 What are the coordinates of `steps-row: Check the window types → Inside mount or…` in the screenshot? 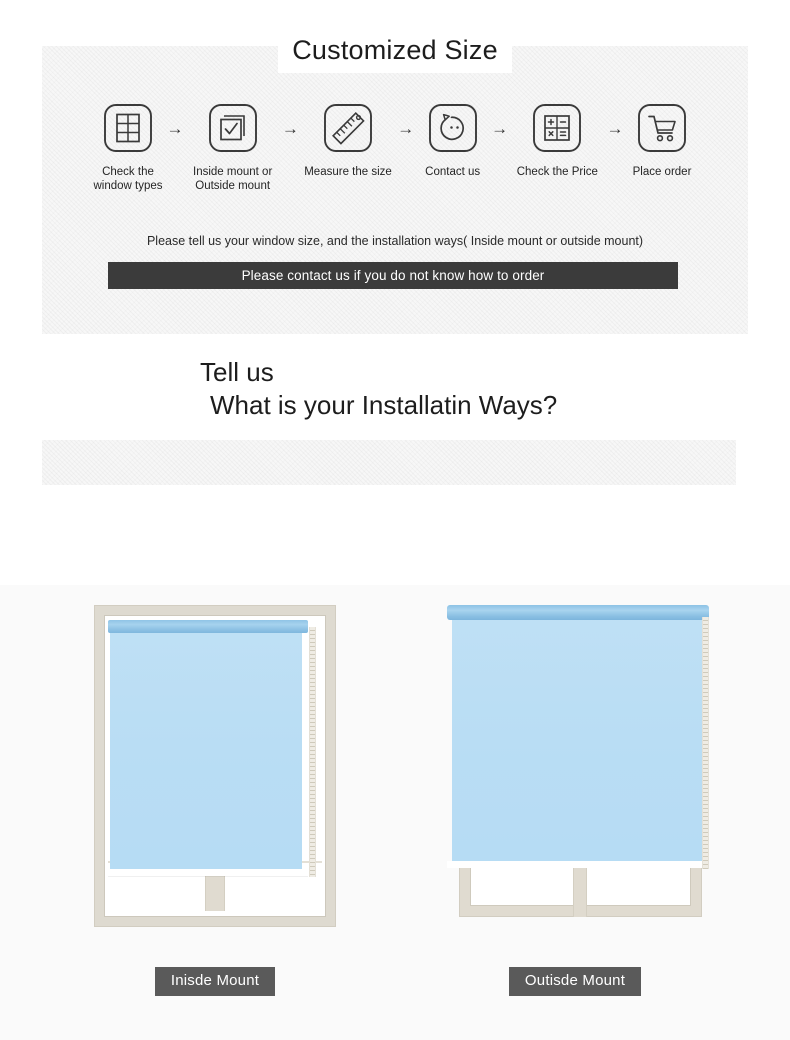 It's located at (395, 147).